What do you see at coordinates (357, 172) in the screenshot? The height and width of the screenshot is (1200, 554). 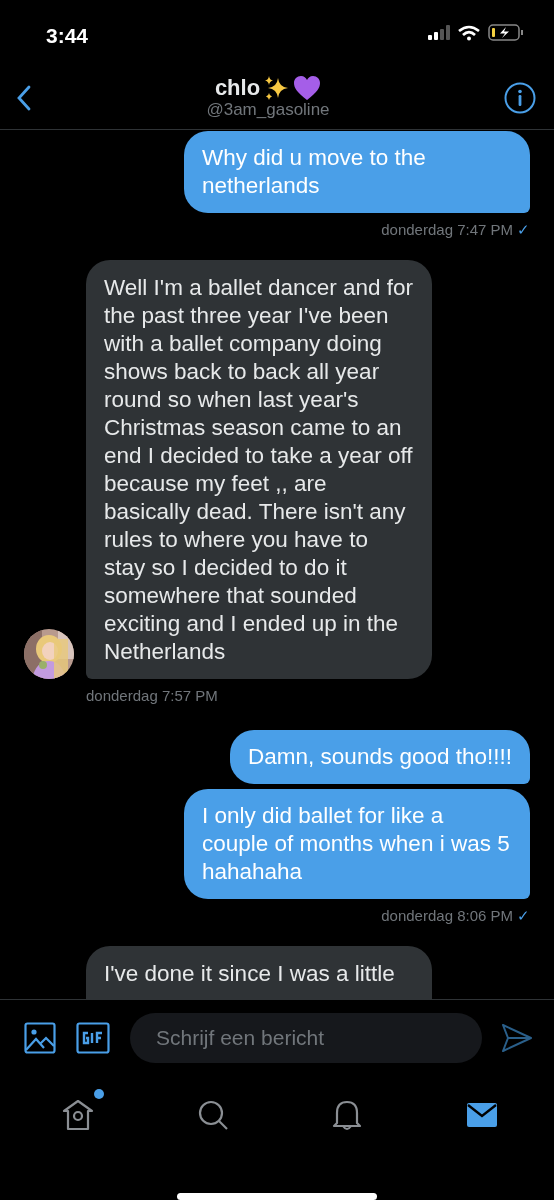 I see `message-bubble: Why did u move to the netherlands` at bounding box center [357, 172].